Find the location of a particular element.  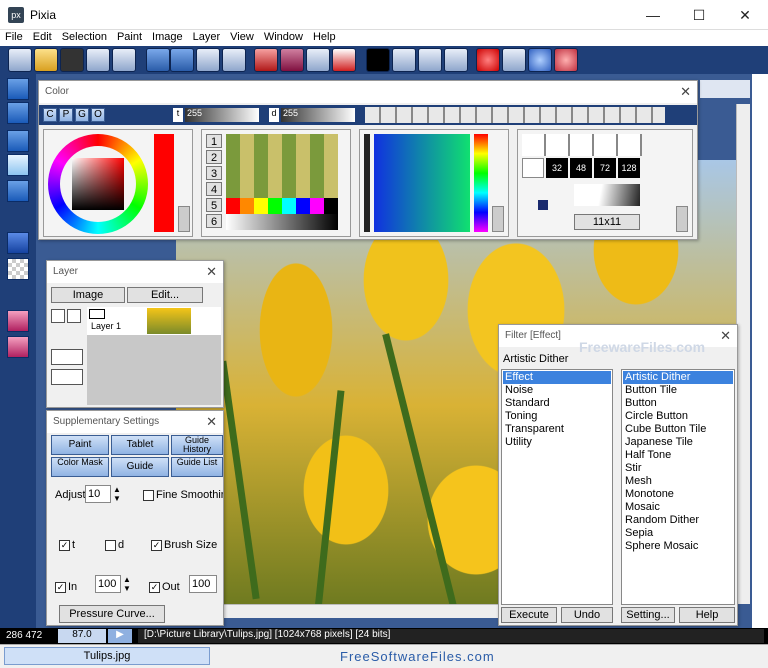

filter-mosaic: Mosaic is located at coordinates (678, 507).